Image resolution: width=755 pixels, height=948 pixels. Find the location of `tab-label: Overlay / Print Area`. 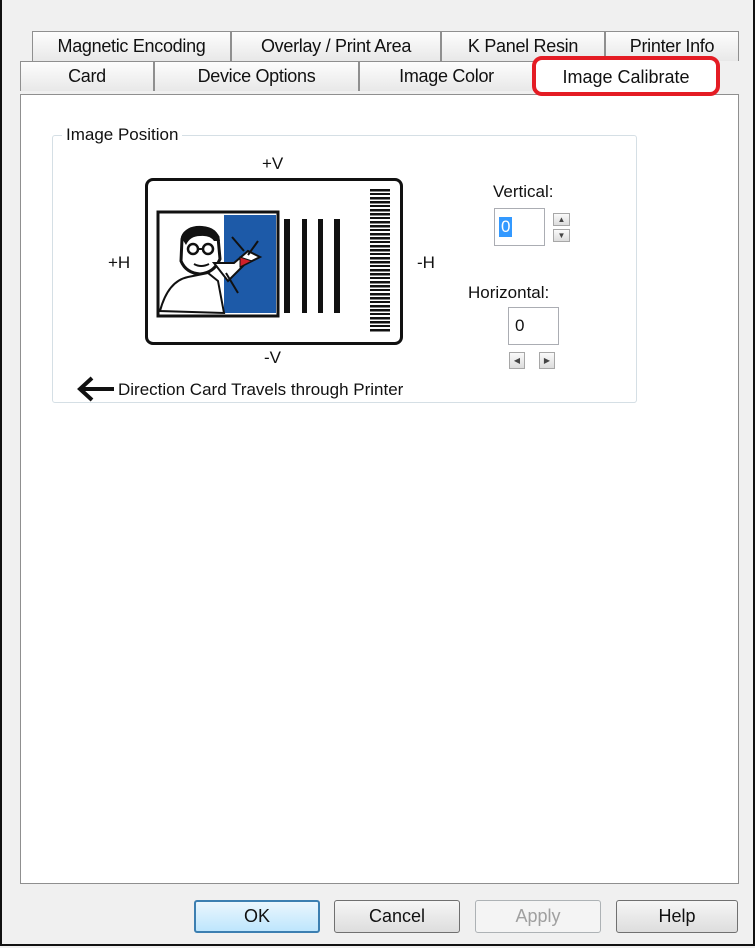

tab-label: Overlay / Print Area is located at coordinates (336, 46).